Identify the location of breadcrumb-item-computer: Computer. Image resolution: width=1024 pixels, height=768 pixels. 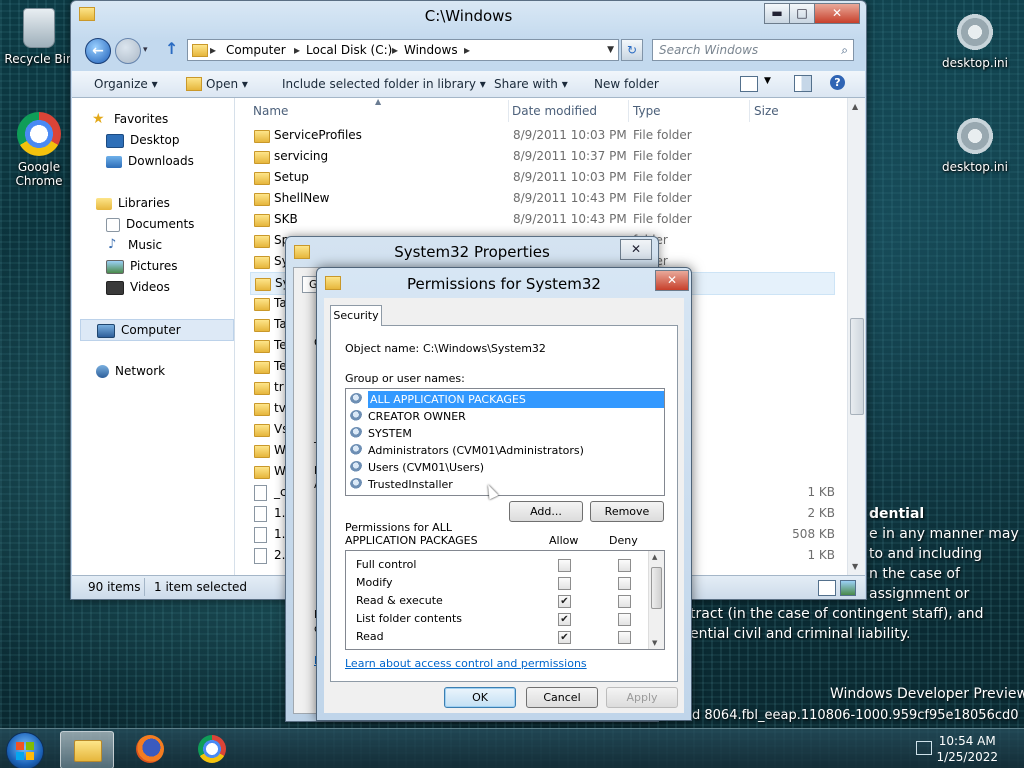
(256, 50).